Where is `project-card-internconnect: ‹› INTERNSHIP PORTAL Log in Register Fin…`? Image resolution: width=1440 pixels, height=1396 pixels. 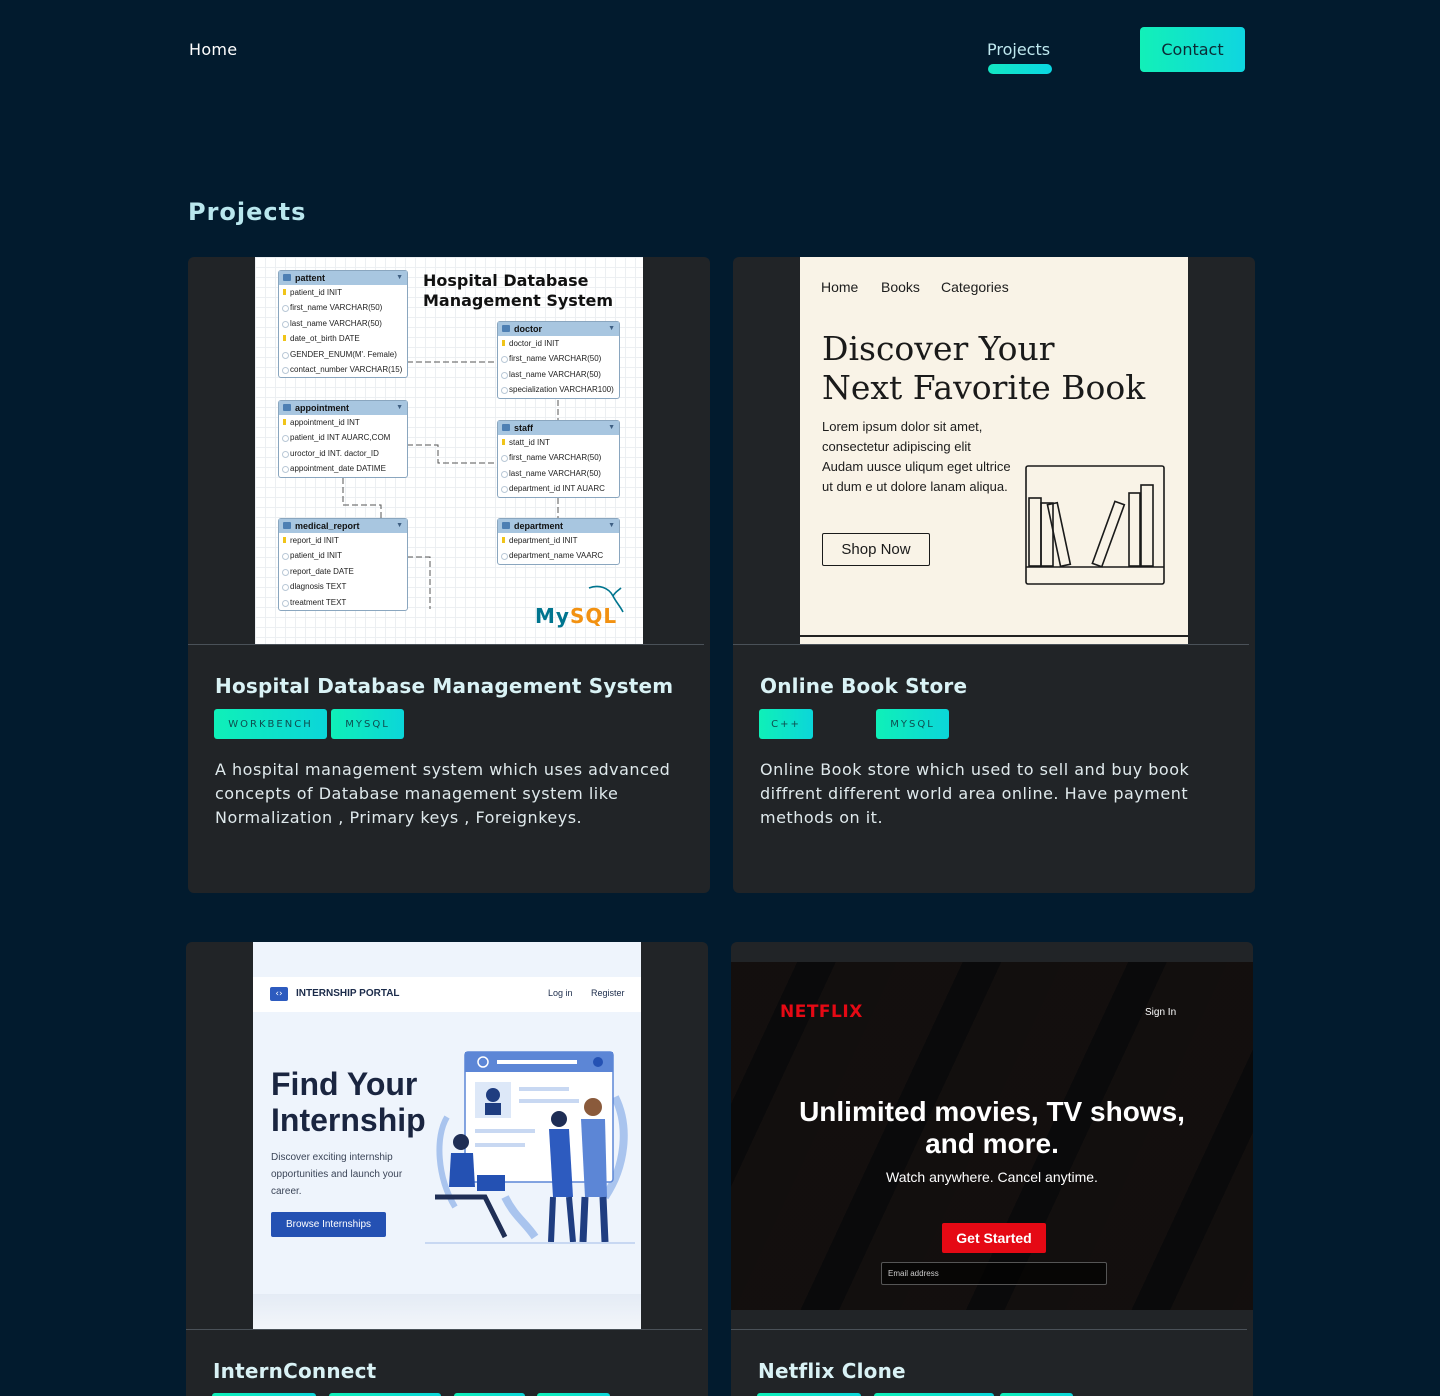 project-card-internconnect: ‹› INTERNSHIP PORTAL Log in Register Fin… is located at coordinates (447, 1169).